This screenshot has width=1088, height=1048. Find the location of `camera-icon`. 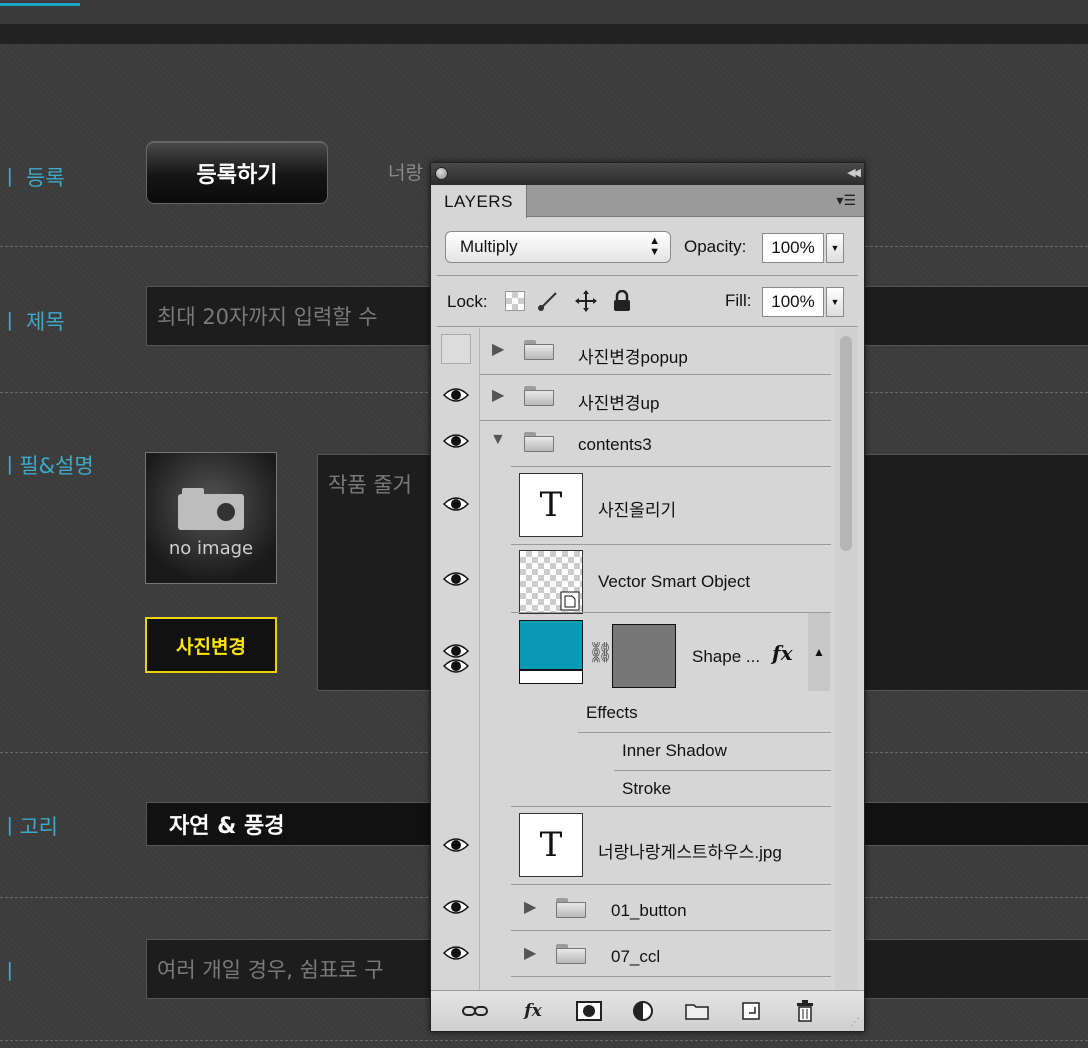

camera-icon is located at coordinates (211, 508).